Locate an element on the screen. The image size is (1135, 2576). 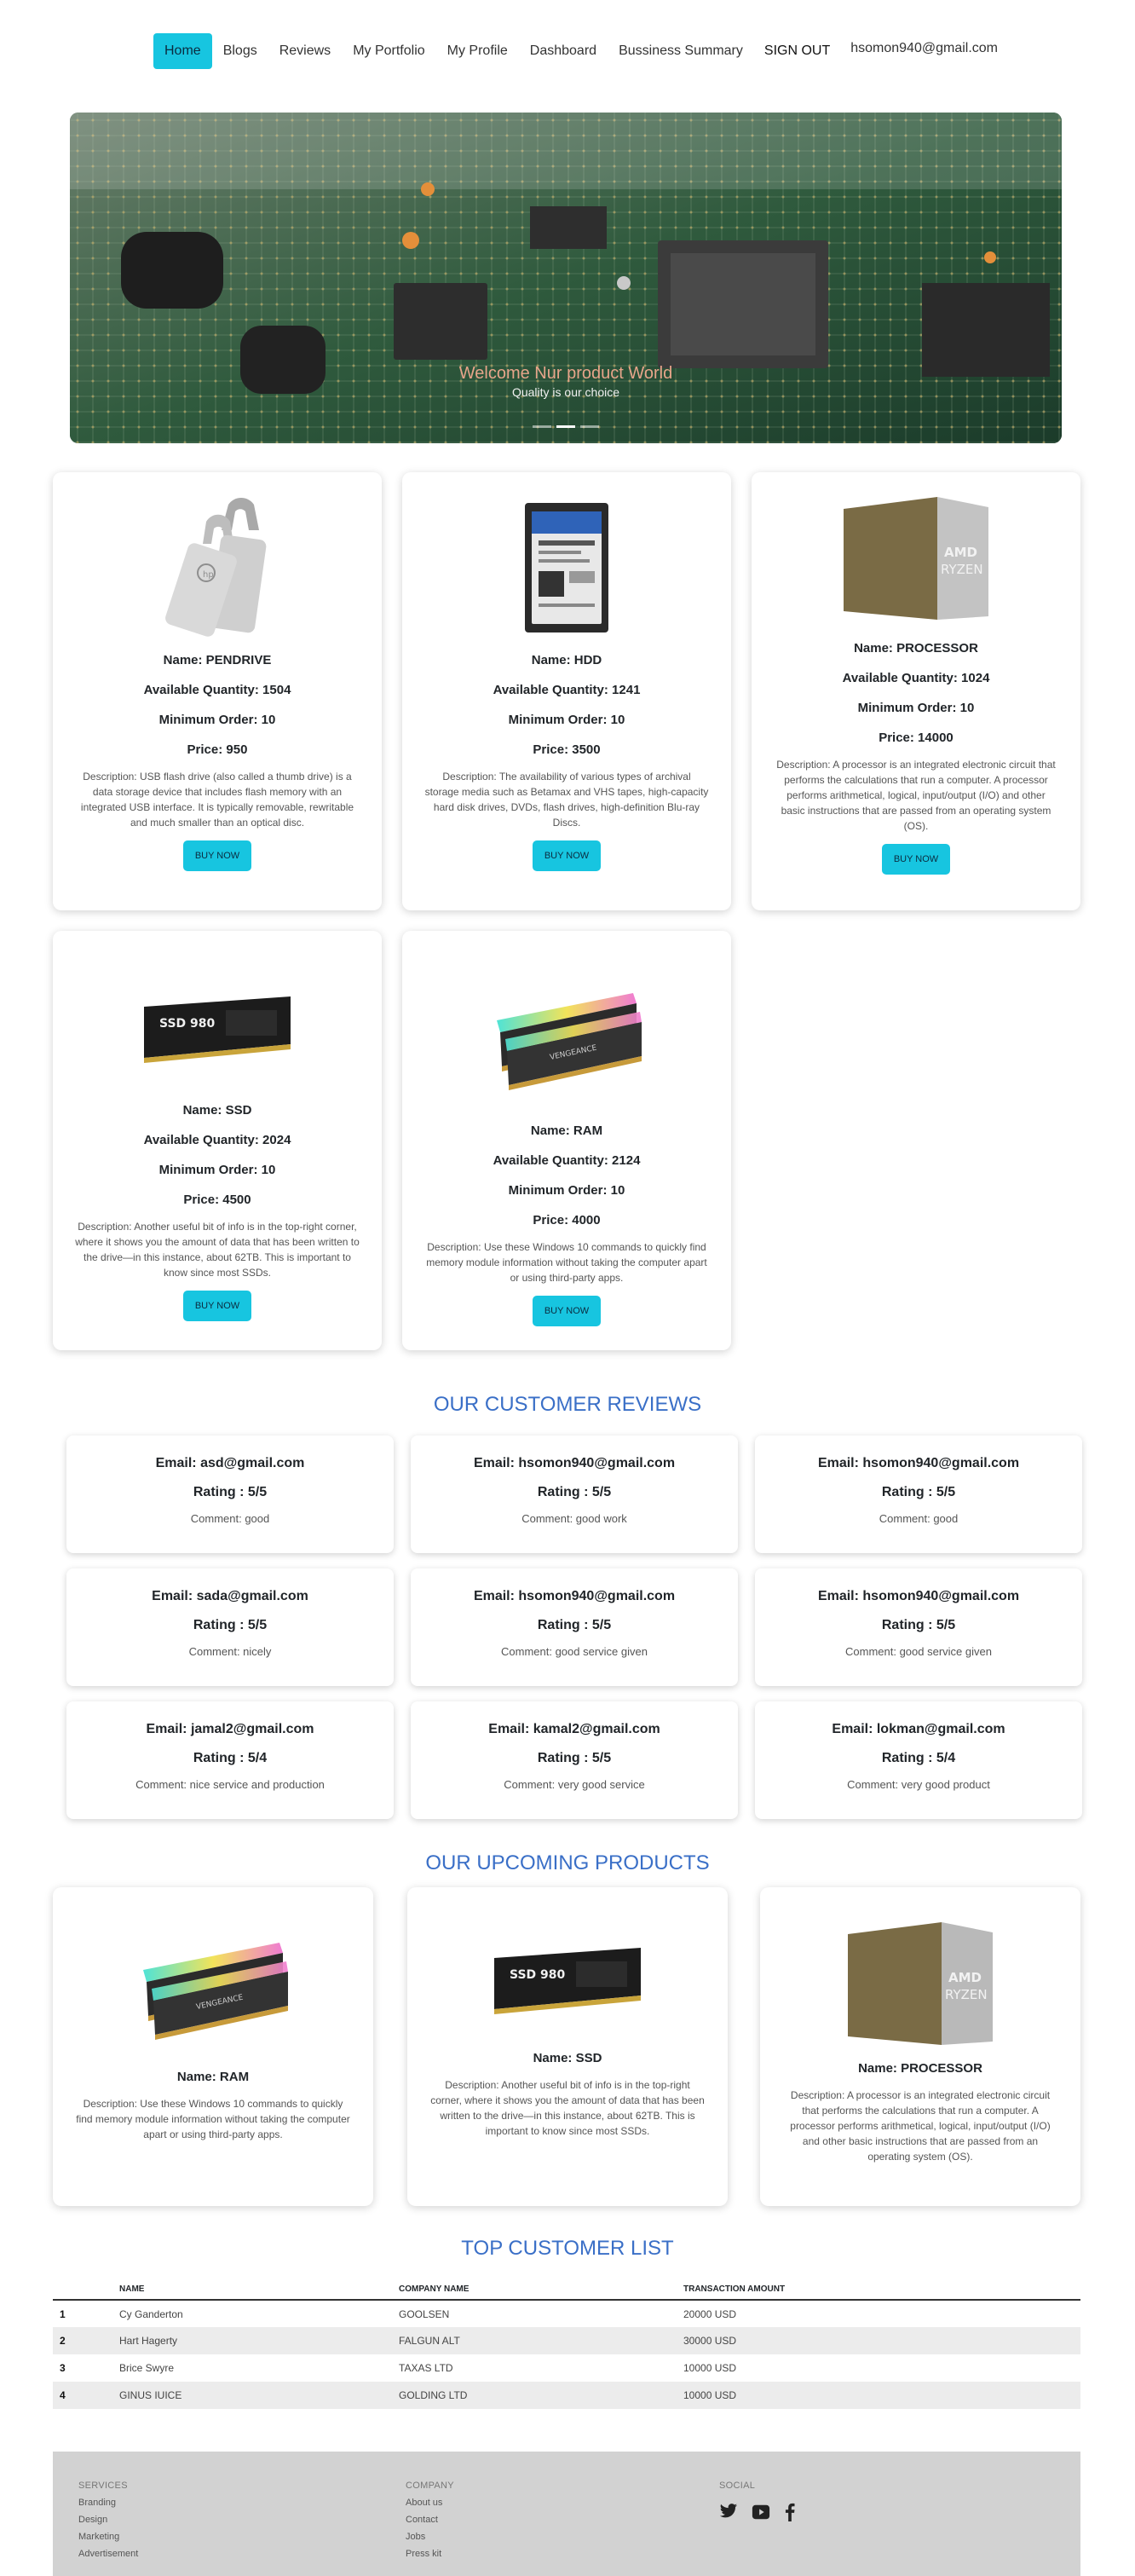
footer-link-contact: Contact is located at coordinates (430, 2520).